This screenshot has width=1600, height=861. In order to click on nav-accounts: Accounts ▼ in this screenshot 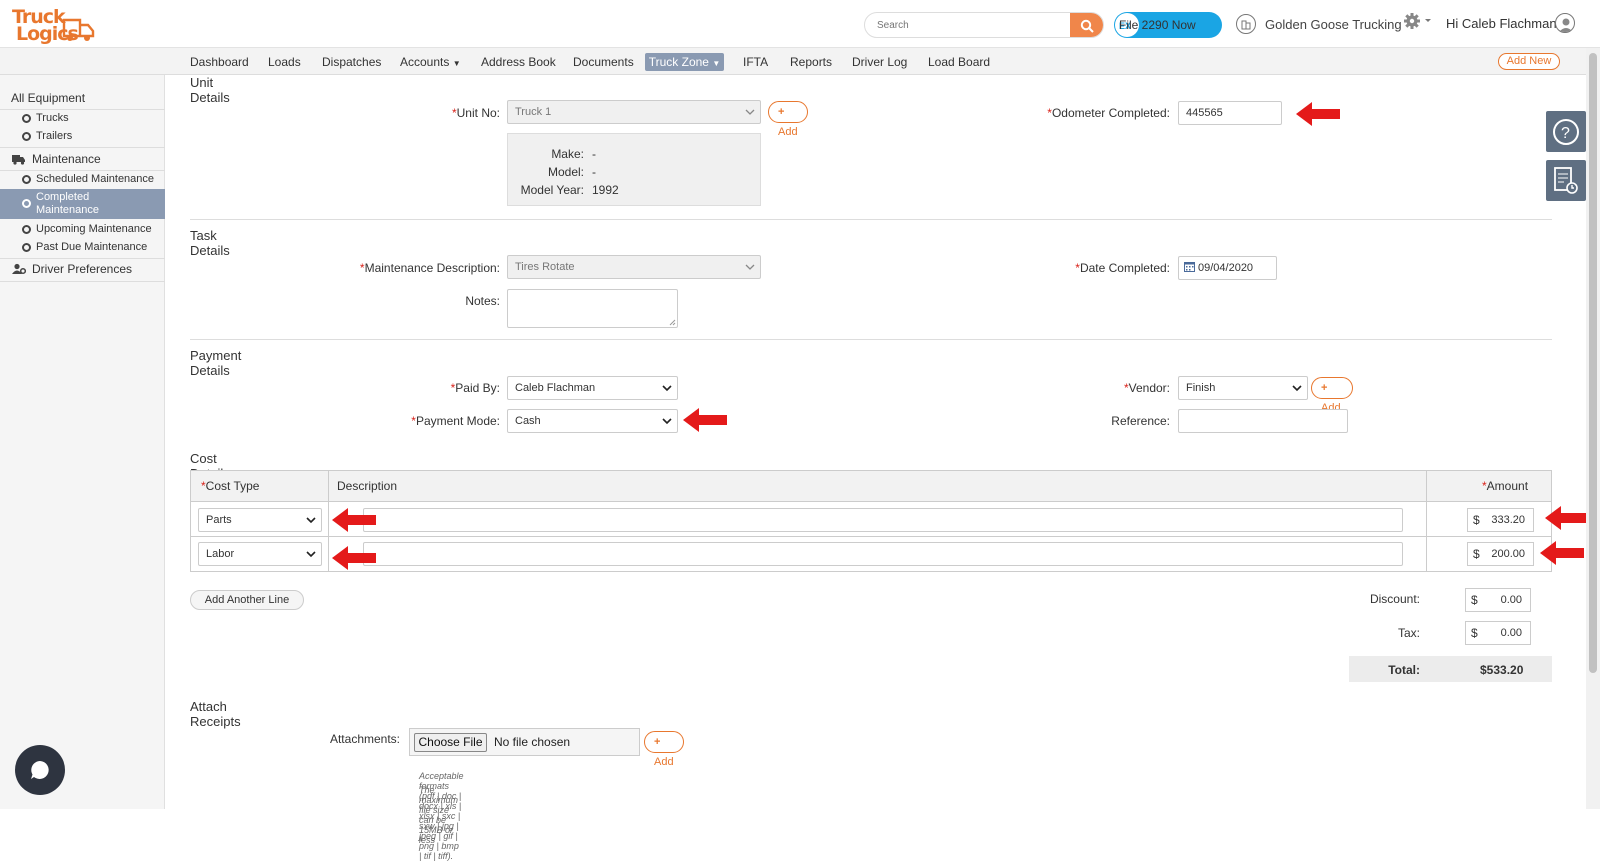, I will do `click(430, 62)`.